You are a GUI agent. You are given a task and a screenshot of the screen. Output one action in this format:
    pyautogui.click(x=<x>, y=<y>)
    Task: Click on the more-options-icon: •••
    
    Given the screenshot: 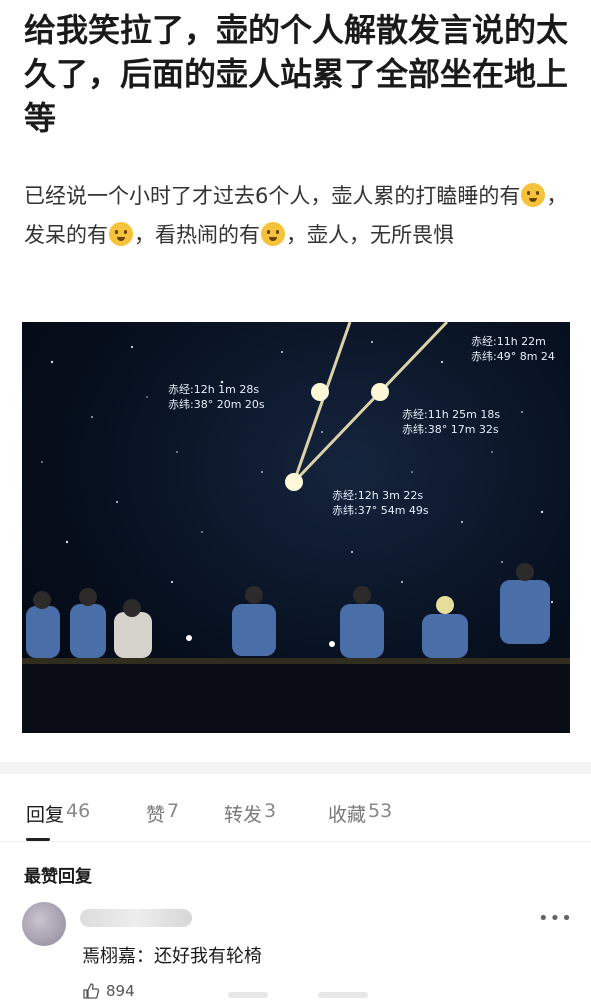 What is the action you would take?
    pyautogui.click(x=555, y=918)
    